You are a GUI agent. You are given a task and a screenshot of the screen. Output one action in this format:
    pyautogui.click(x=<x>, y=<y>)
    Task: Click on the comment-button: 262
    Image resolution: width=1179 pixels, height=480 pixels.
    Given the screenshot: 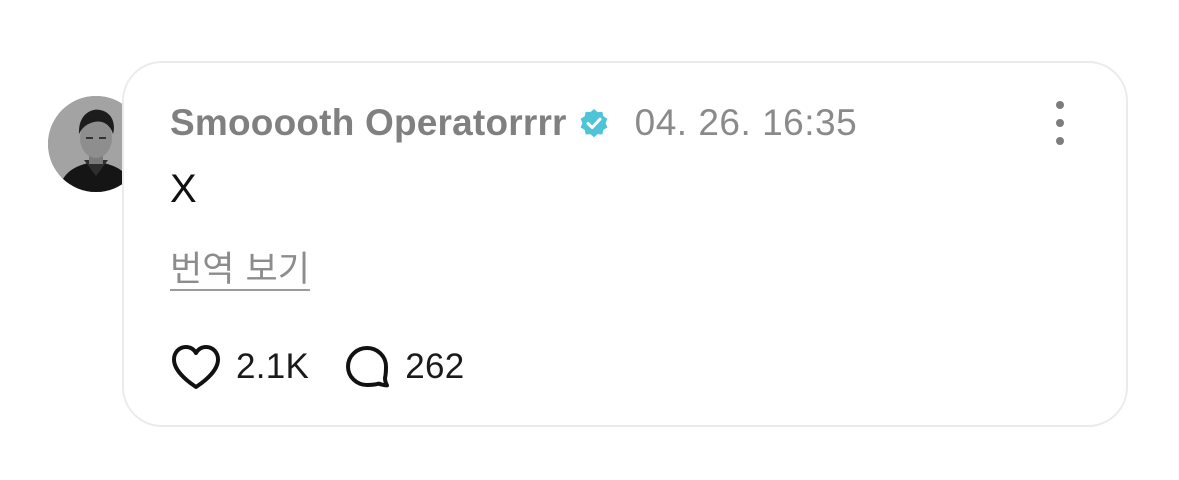 What is the action you would take?
    pyautogui.click(x=403, y=367)
    